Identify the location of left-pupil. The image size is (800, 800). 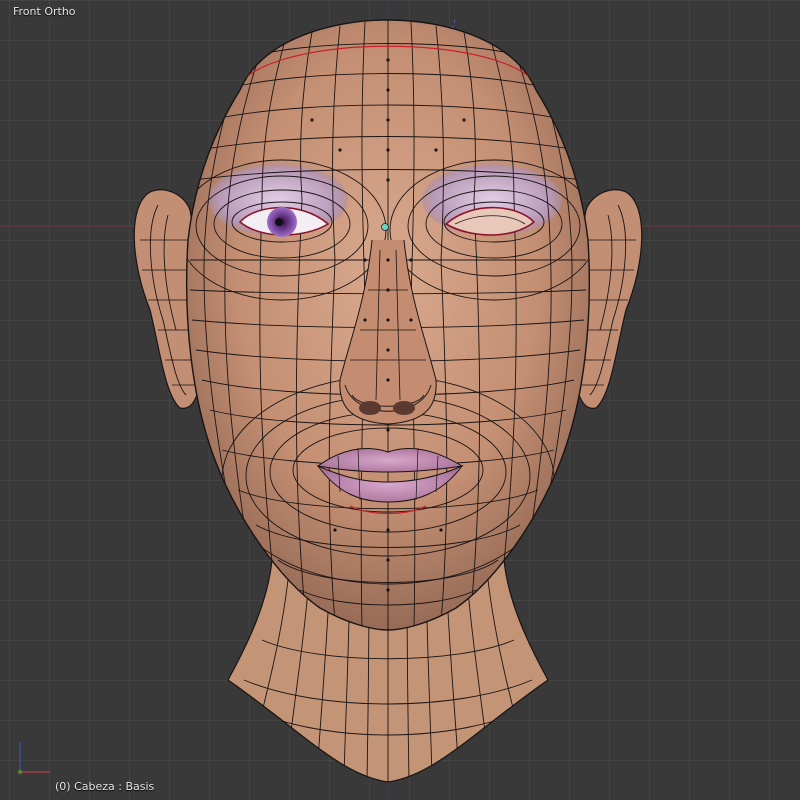
(279, 222).